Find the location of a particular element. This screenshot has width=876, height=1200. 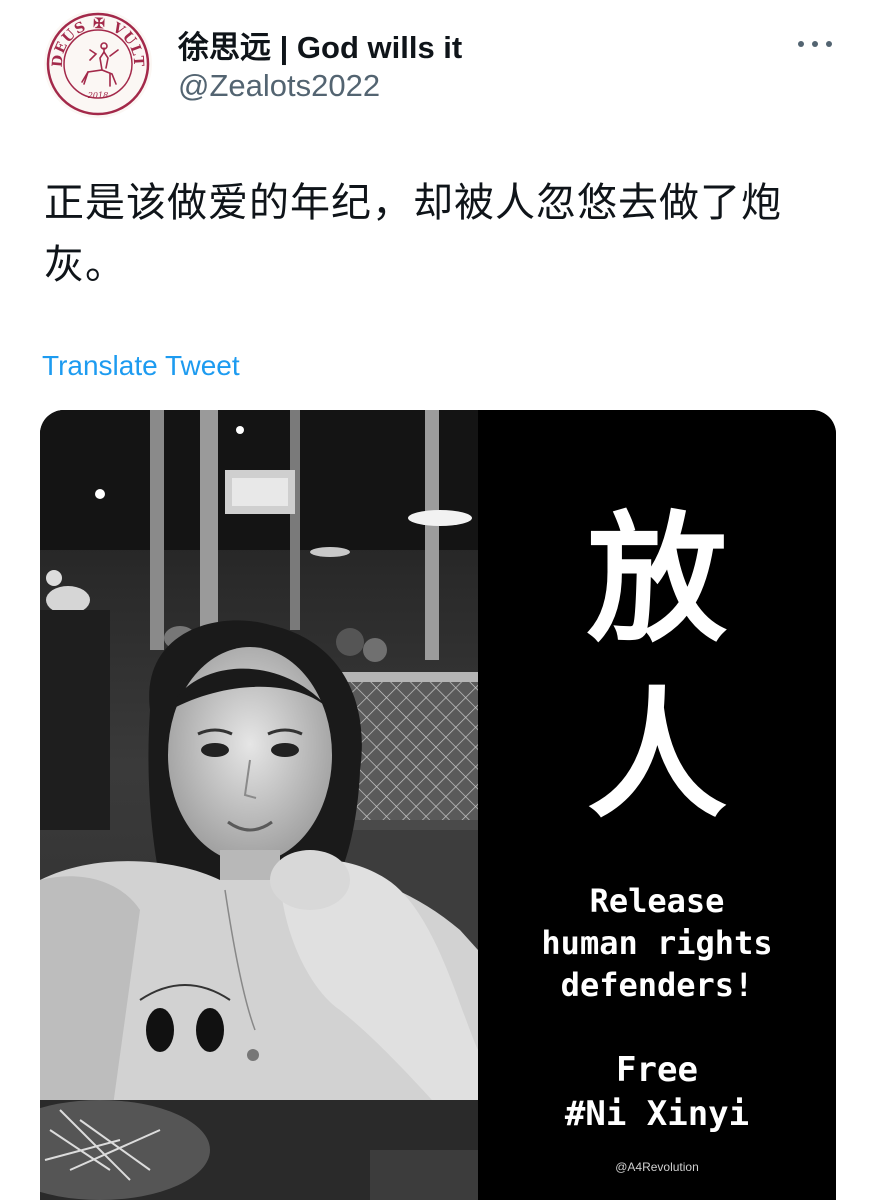

slogan-char-fang: 放 is located at coordinates (656, 580).